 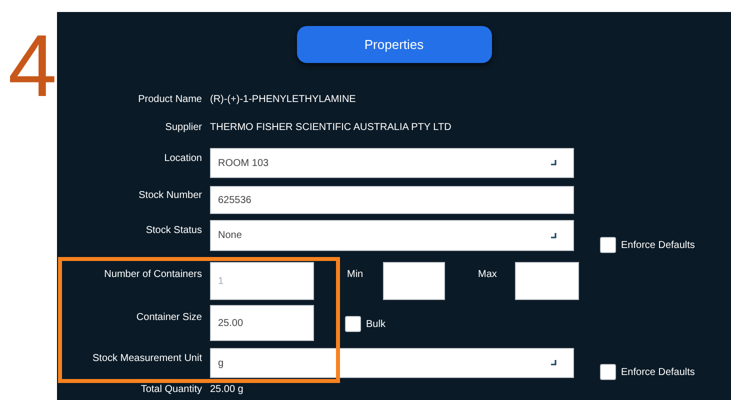 I want to click on field-value: THERMO FISHER SCIENTIFIC AUSTRALIA PTY LTD, so click(x=331, y=128).